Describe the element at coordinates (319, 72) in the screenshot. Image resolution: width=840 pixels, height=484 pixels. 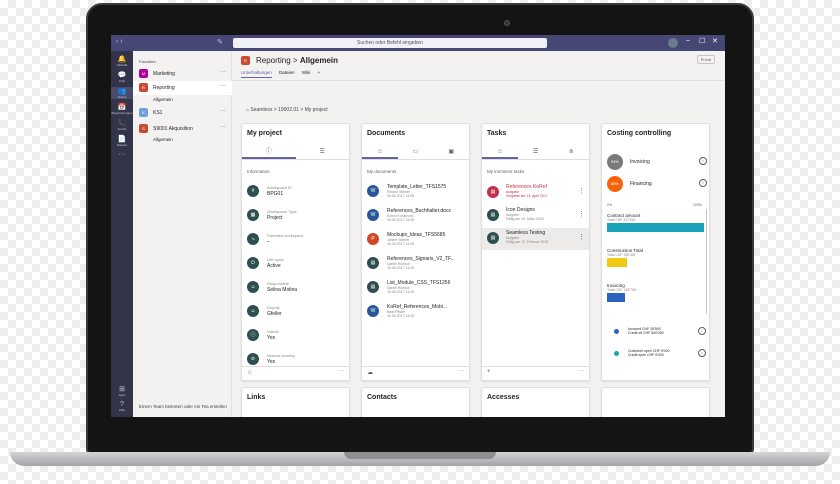
I see `add-tab-button: +` at that location.